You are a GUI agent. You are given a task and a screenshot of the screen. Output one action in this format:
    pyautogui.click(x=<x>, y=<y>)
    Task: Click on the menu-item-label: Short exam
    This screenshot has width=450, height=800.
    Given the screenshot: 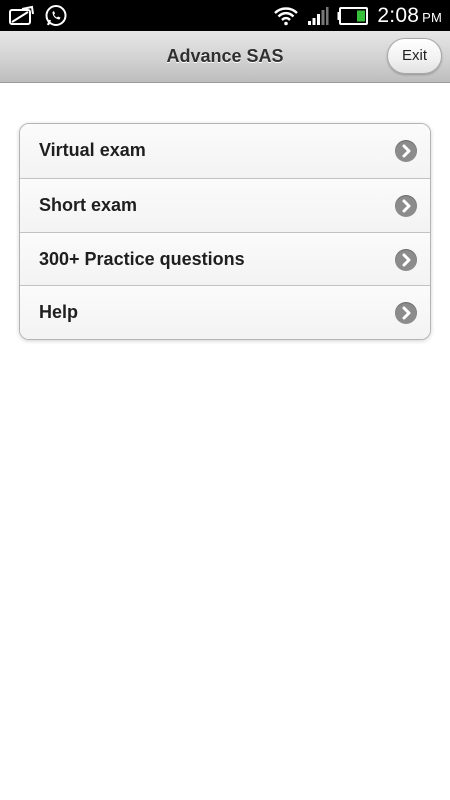 What is the action you would take?
    pyautogui.click(x=88, y=204)
    